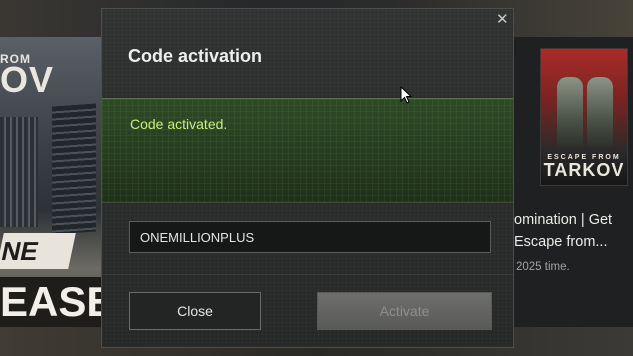 This screenshot has height=356, width=633. What do you see at coordinates (195, 311) in the screenshot?
I see `close-button: Close` at bounding box center [195, 311].